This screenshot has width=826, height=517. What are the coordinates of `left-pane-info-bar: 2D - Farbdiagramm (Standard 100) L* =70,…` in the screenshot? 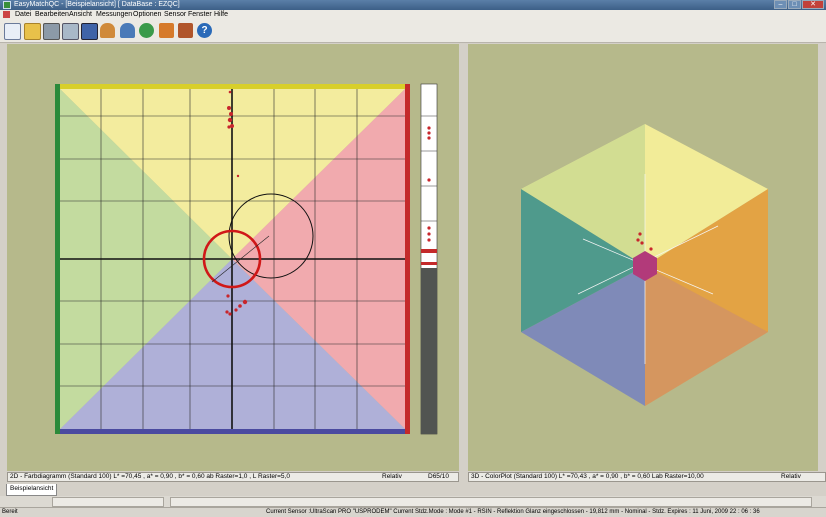 It's located at (233, 477).